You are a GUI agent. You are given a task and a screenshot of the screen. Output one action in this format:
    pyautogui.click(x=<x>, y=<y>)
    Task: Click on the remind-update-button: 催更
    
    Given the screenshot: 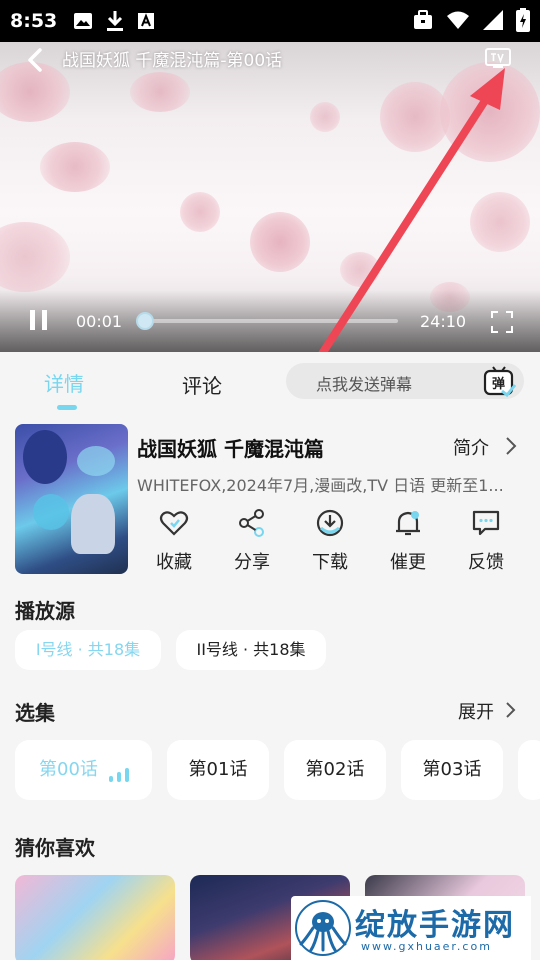 What is the action you would take?
    pyautogui.click(x=408, y=541)
    